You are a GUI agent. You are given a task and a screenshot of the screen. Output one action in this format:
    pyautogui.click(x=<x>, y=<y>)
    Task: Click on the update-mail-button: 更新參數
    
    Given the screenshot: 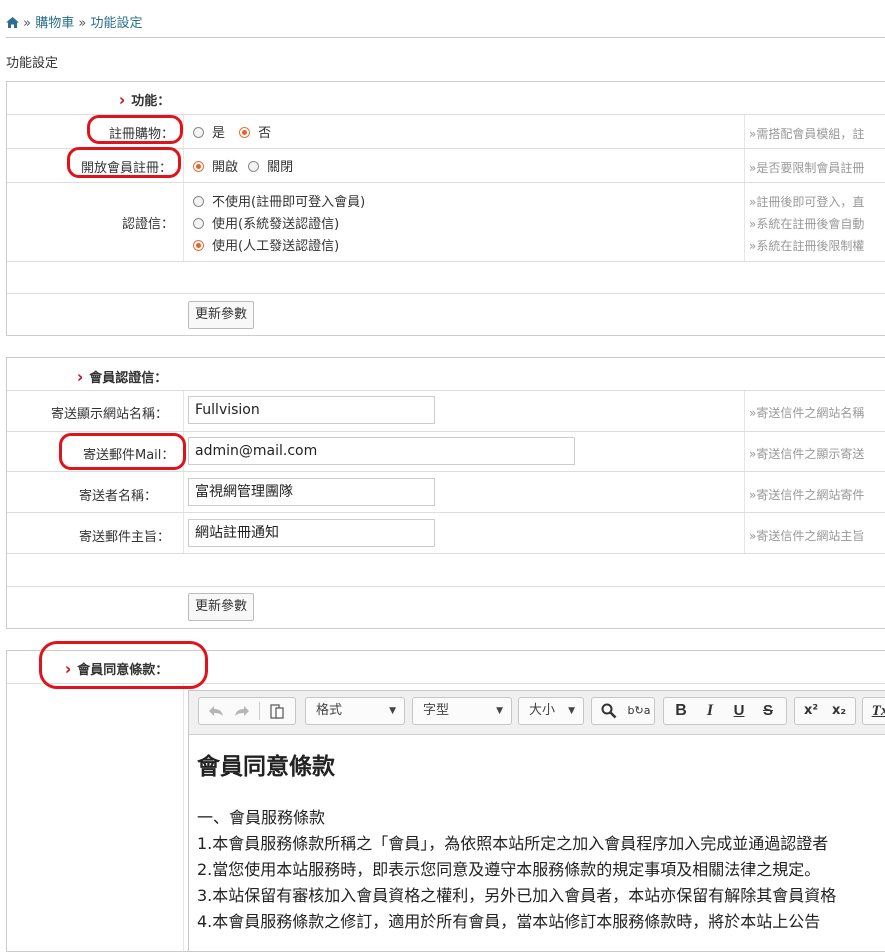 What is the action you would take?
    pyautogui.click(x=221, y=607)
    